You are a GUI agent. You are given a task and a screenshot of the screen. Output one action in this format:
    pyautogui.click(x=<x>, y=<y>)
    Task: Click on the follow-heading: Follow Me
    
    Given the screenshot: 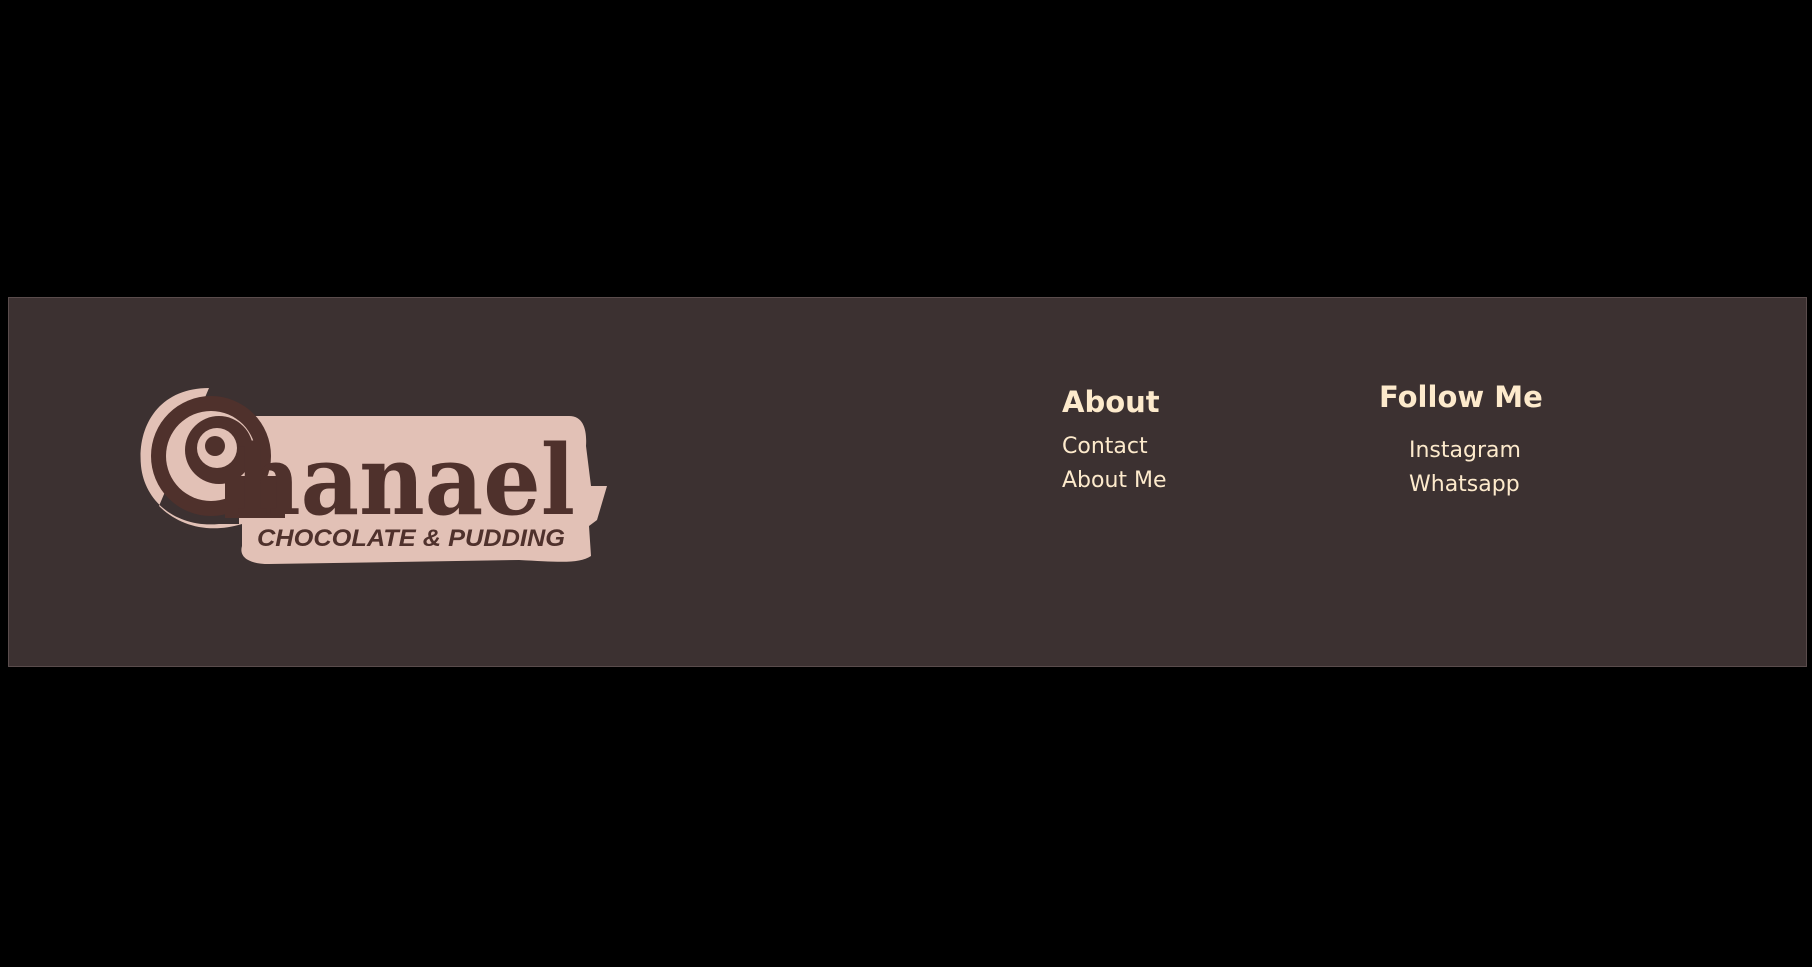 What is the action you would take?
    pyautogui.click(x=1461, y=397)
    